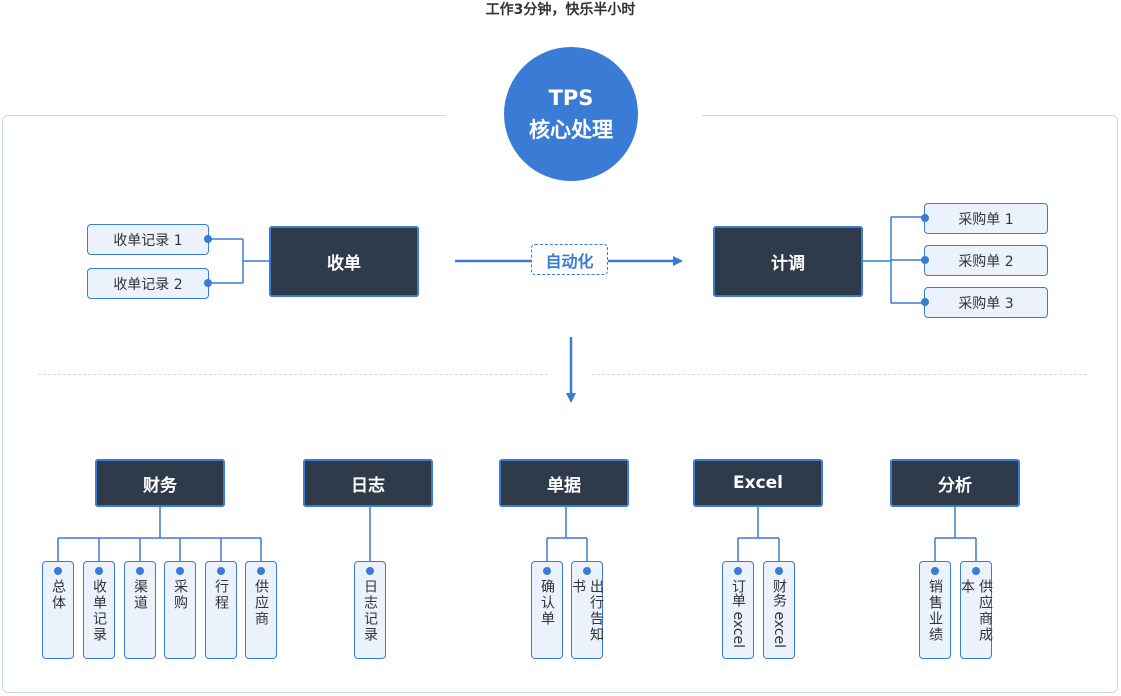 Image resolution: width=1121 pixels, height=696 pixels. I want to click on core-subtitle: 核心处理, so click(571, 130).